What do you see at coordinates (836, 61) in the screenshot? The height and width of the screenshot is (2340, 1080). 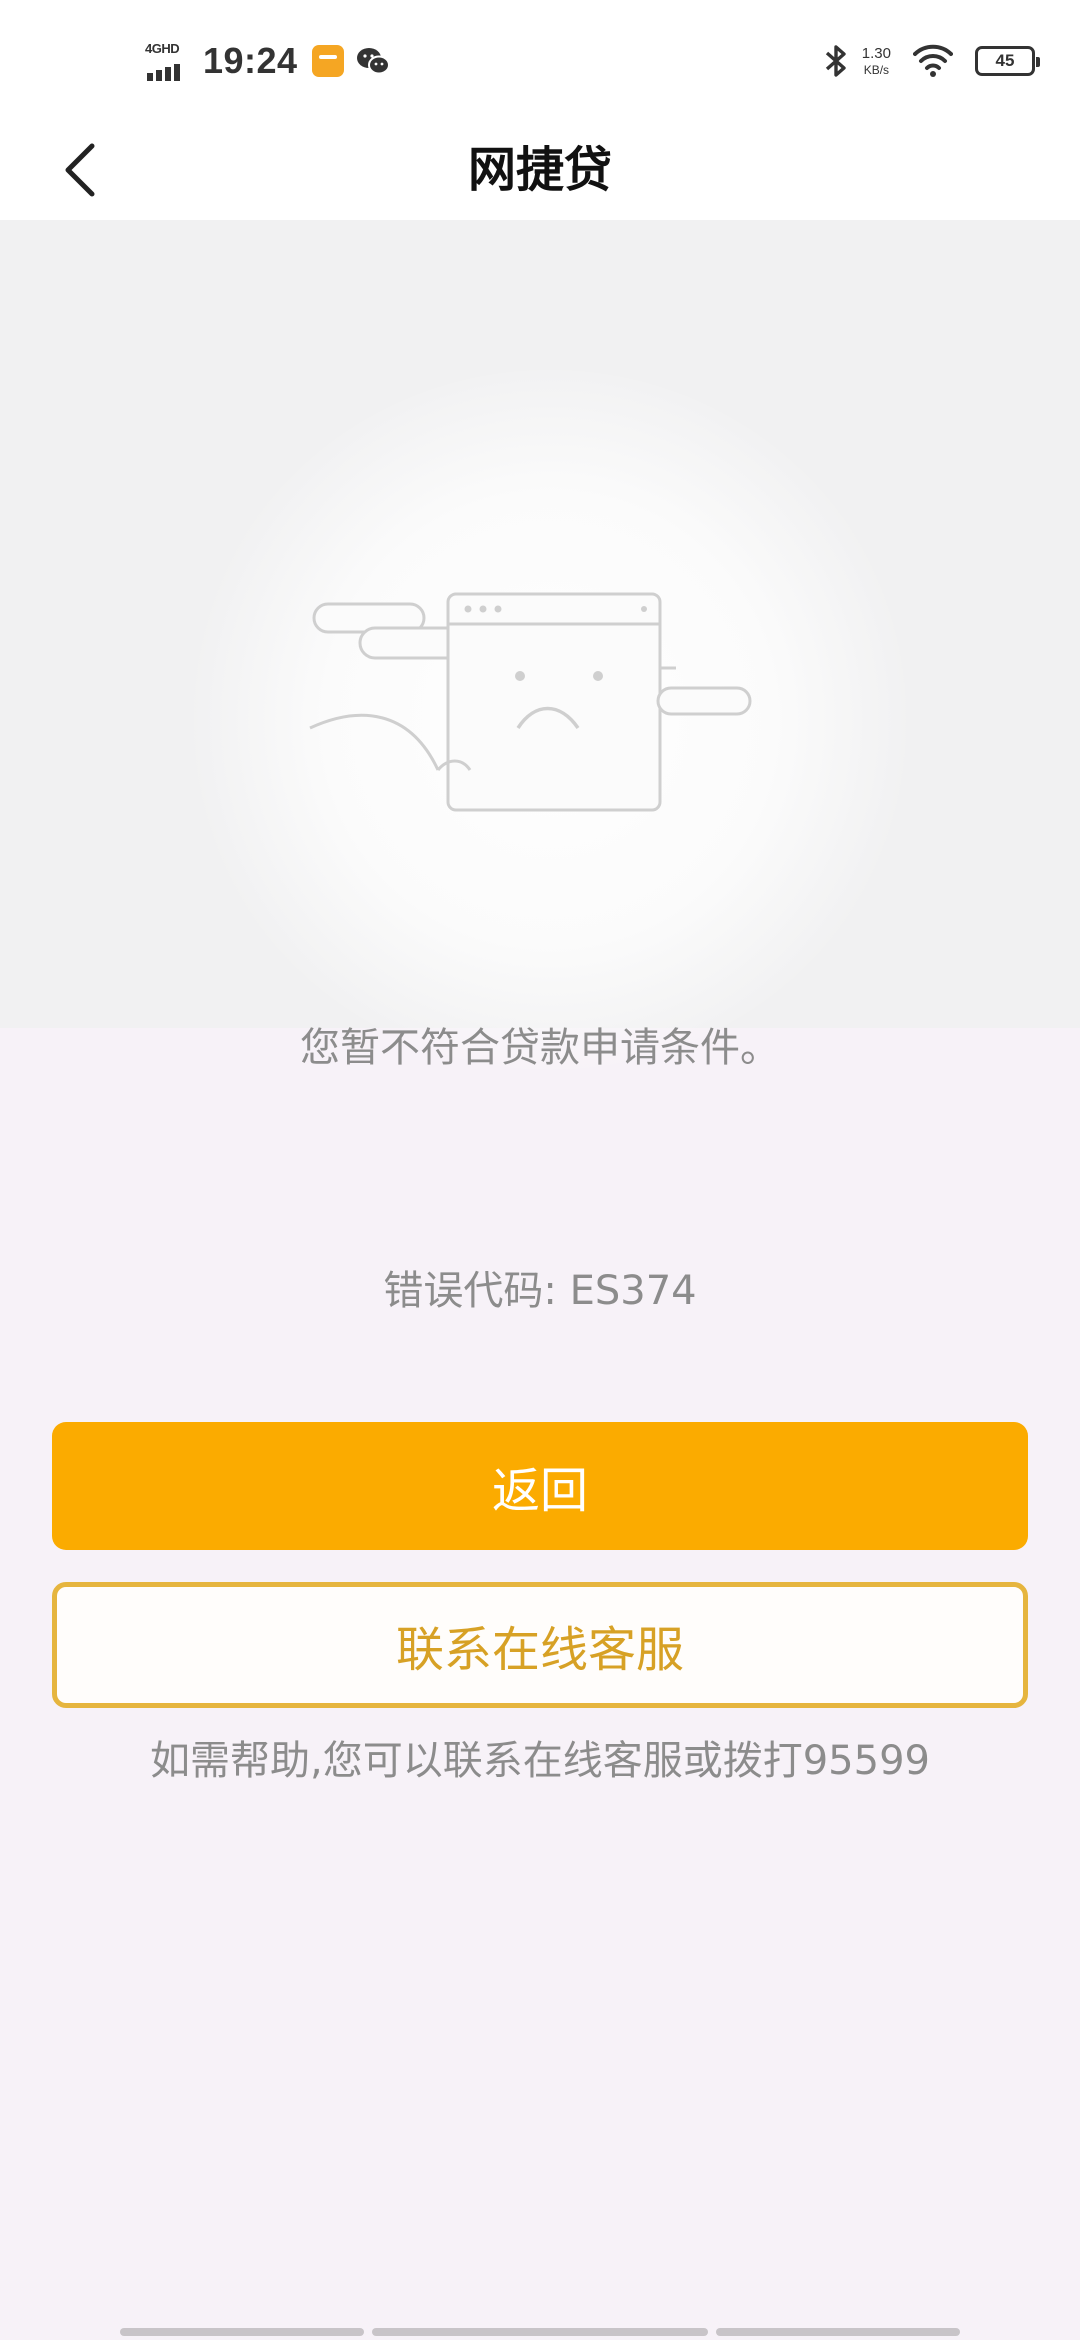 I see `bluetooth-icon` at bounding box center [836, 61].